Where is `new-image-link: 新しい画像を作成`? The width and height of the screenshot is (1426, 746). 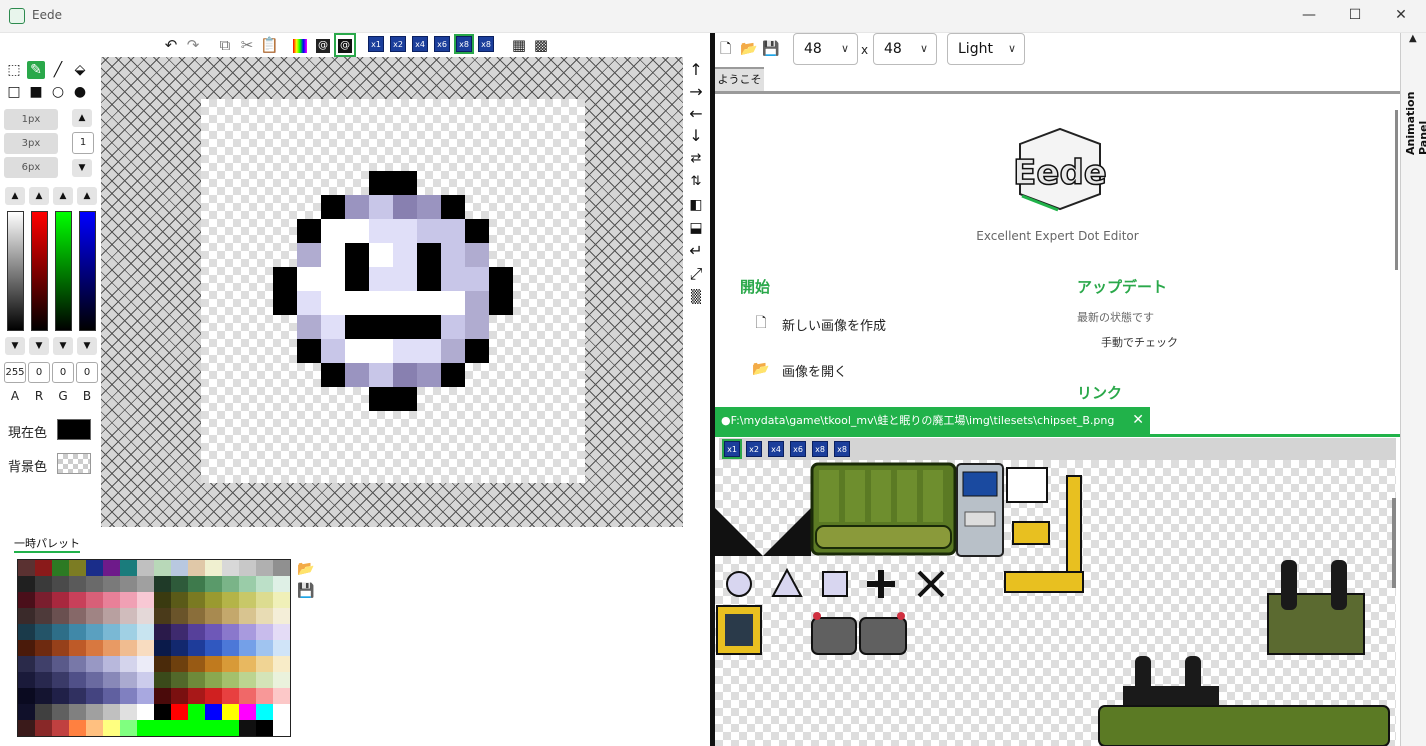
new-image-link: 新しい画像を作成 is located at coordinates (834, 324).